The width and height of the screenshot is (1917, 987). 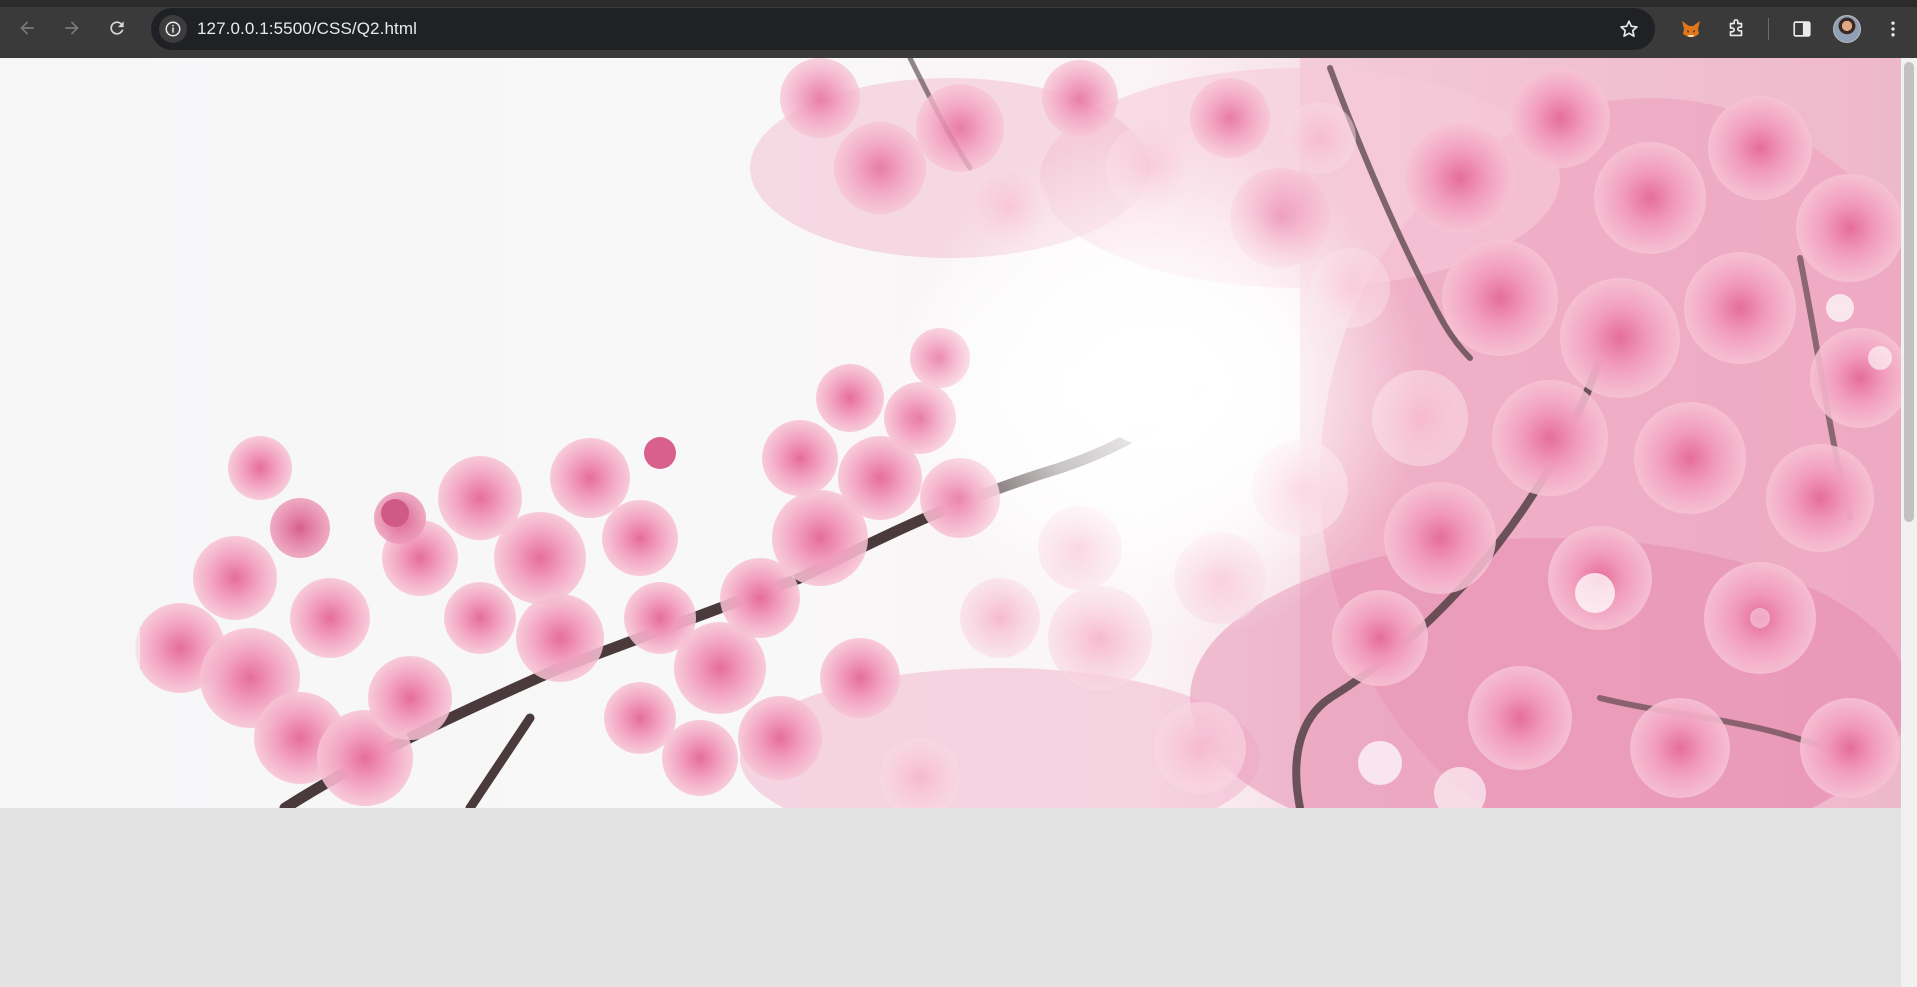 I want to click on metamask-extension-button, so click(x=1691, y=29).